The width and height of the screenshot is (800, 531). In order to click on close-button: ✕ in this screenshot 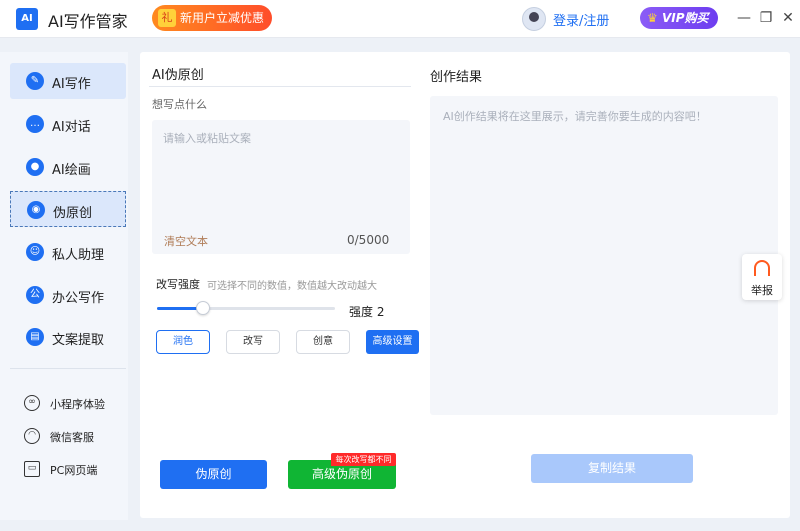, I will do `click(788, 18)`.